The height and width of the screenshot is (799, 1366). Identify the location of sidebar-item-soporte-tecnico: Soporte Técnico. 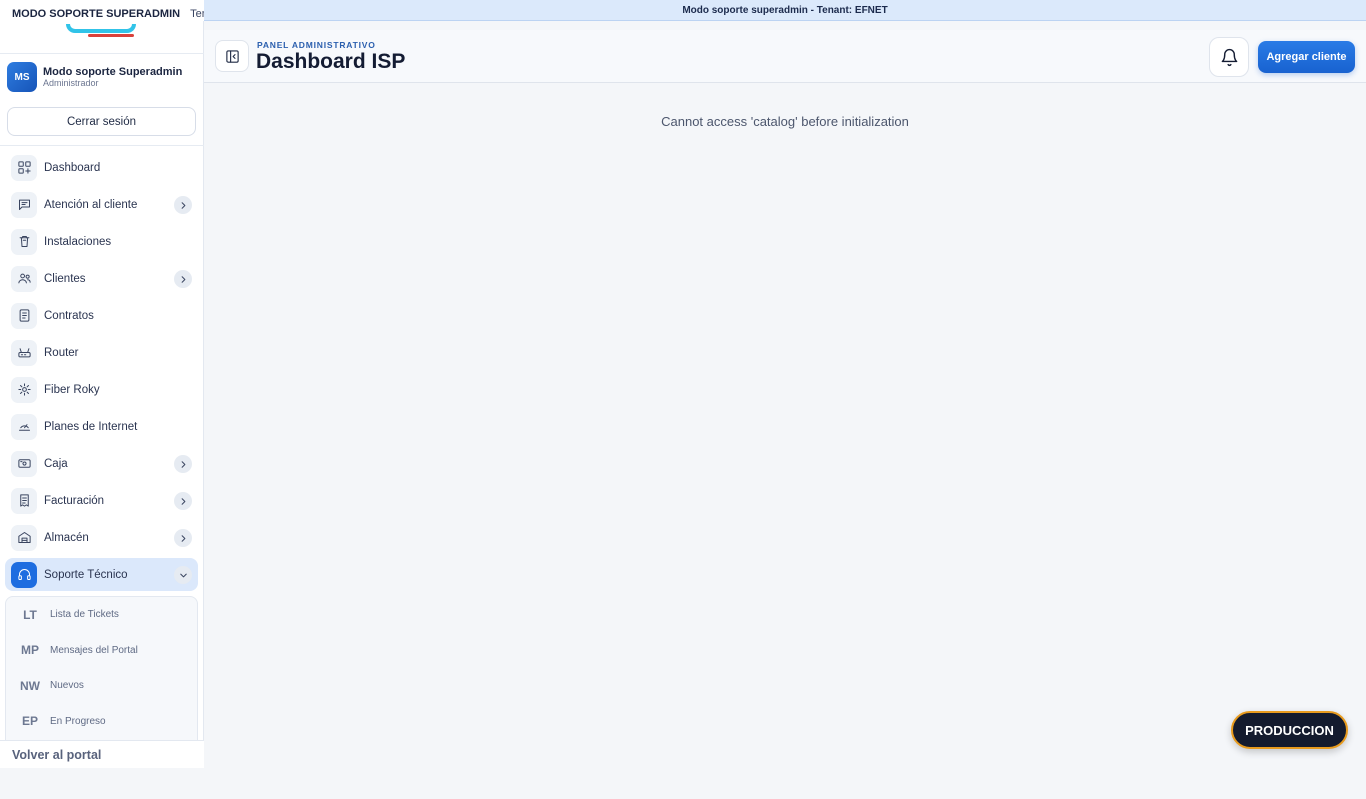
(101, 574).